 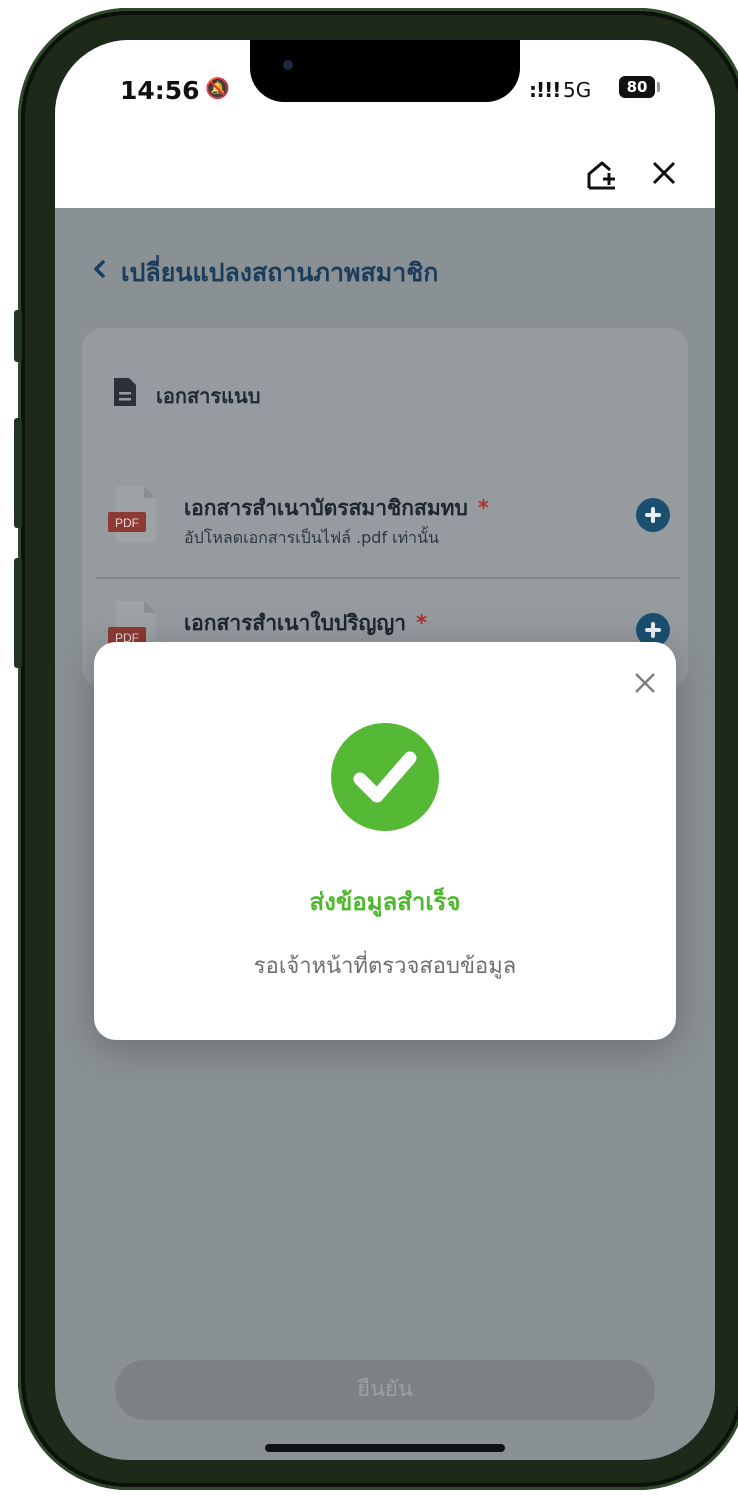 What do you see at coordinates (125, 392) in the screenshot?
I see `document-icon` at bounding box center [125, 392].